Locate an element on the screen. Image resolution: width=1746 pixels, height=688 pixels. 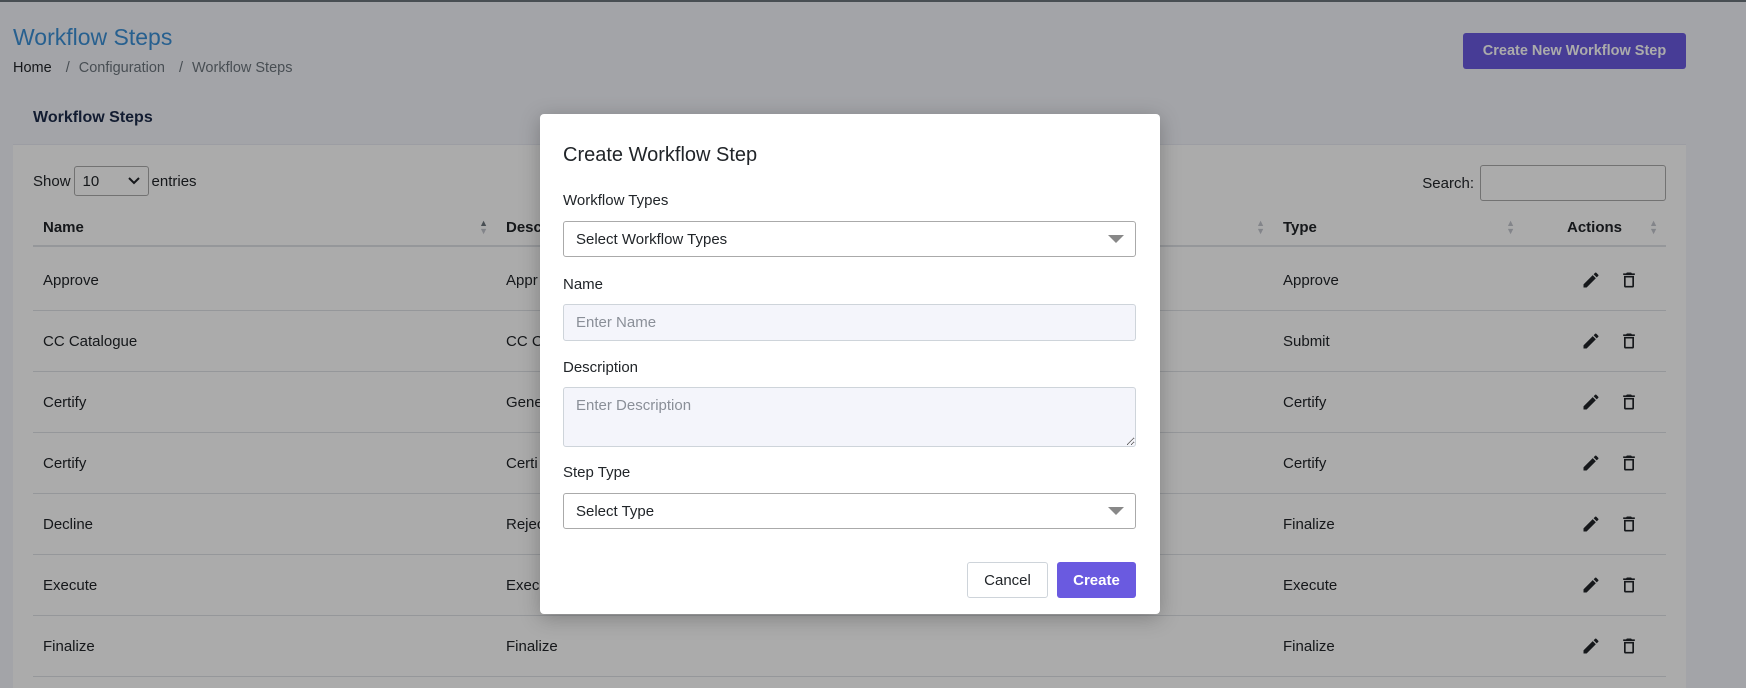
modal-title: Create Workflow Step is located at coordinates (660, 155).